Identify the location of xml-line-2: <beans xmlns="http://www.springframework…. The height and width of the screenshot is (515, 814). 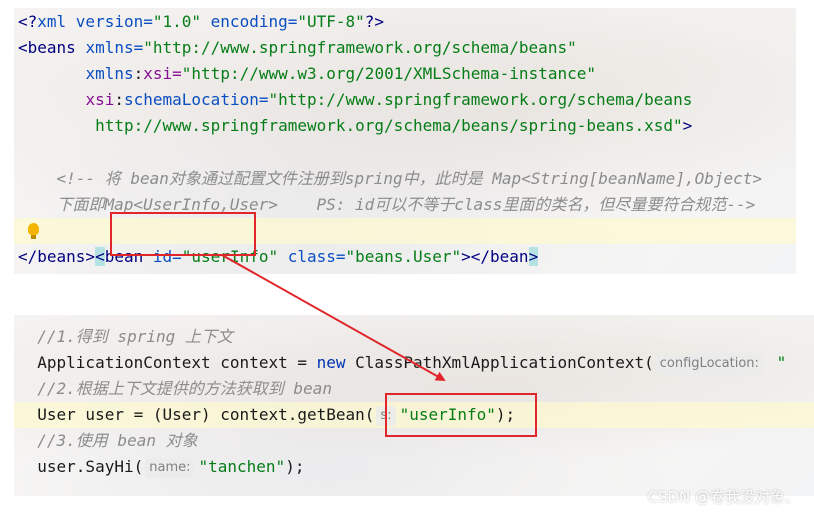
(297, 47).